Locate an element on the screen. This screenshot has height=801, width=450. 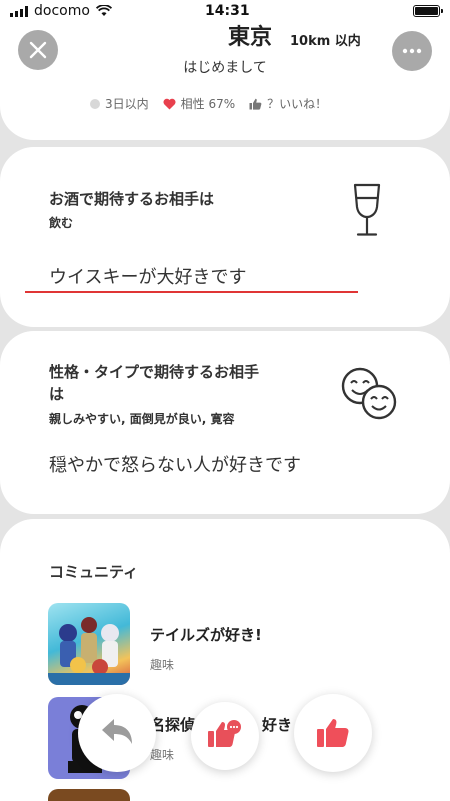
drink-title: お酒で期待するお相手は is located at coordinates (132, 199).